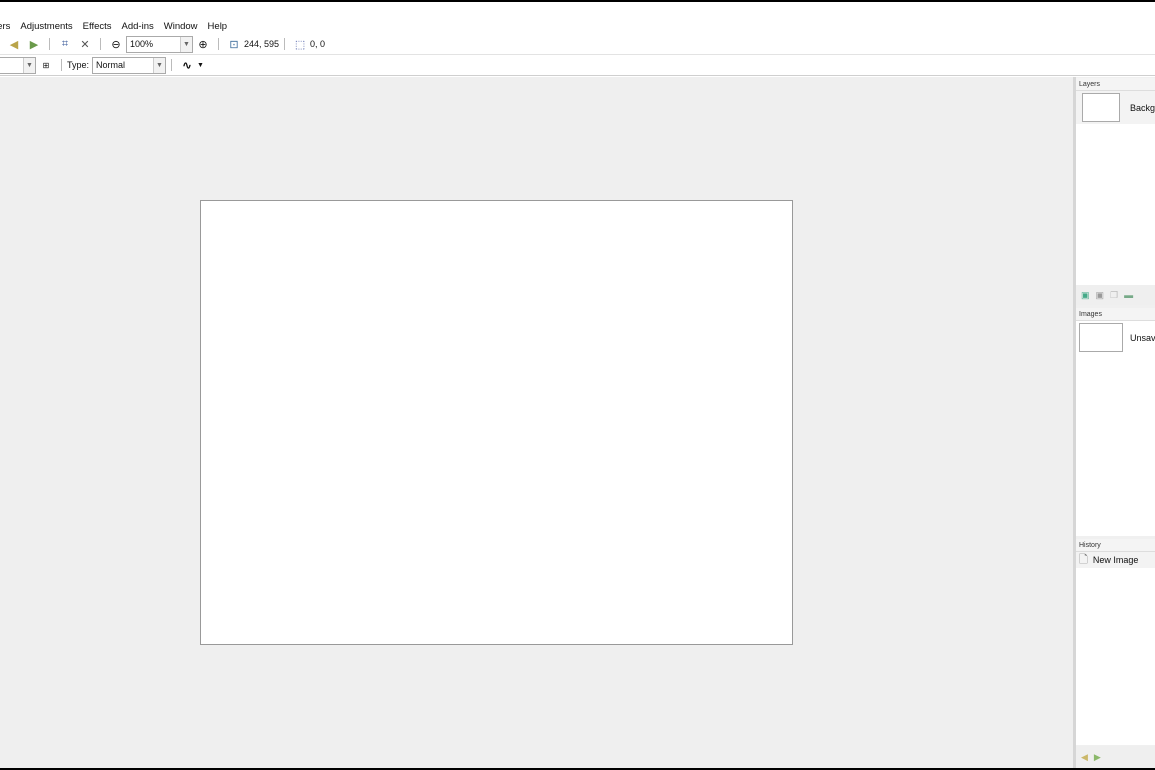 The image size is (1155, 770). Describe the element at coordinates (18, 65) in the screenshot. I see `brush-width-combo: ▼` at that location.